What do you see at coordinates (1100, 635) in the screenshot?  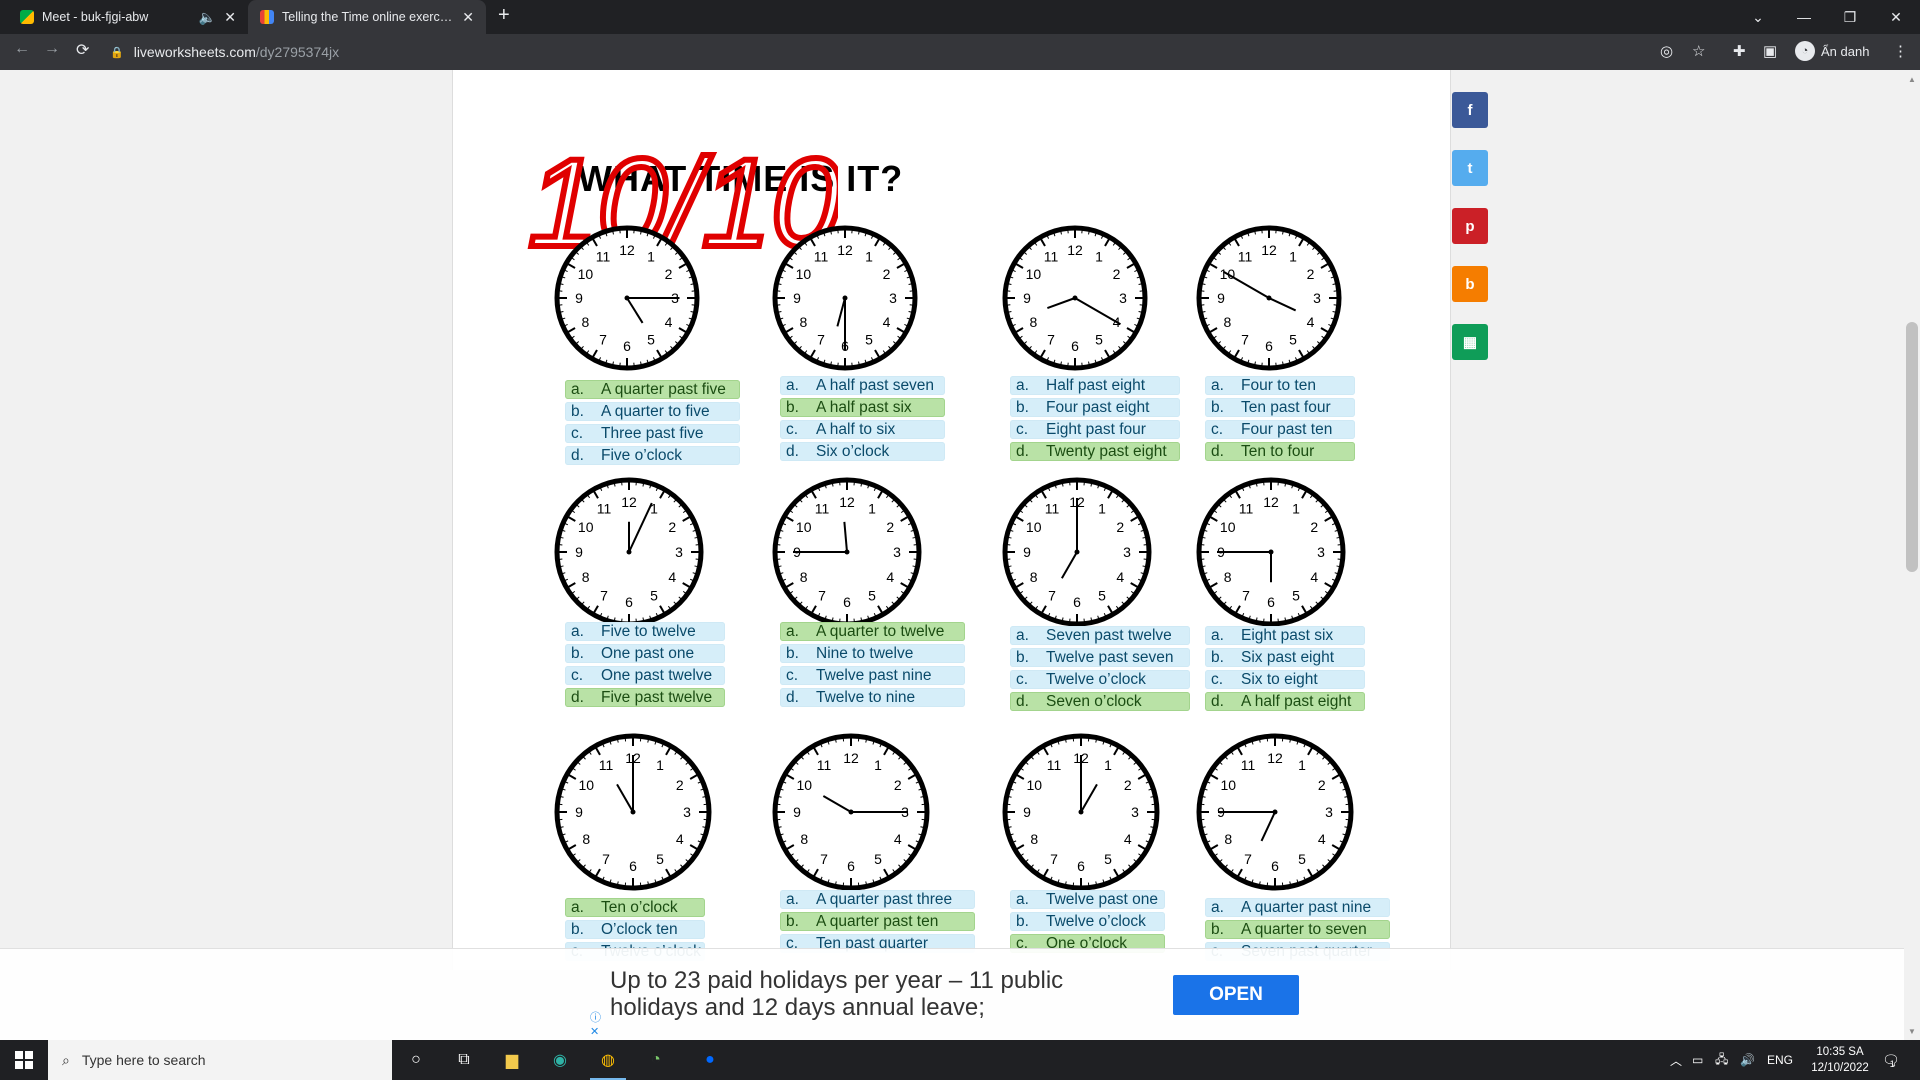 I see `answer-option: a. Seven past twelve` at bounding box center [1100, 635].